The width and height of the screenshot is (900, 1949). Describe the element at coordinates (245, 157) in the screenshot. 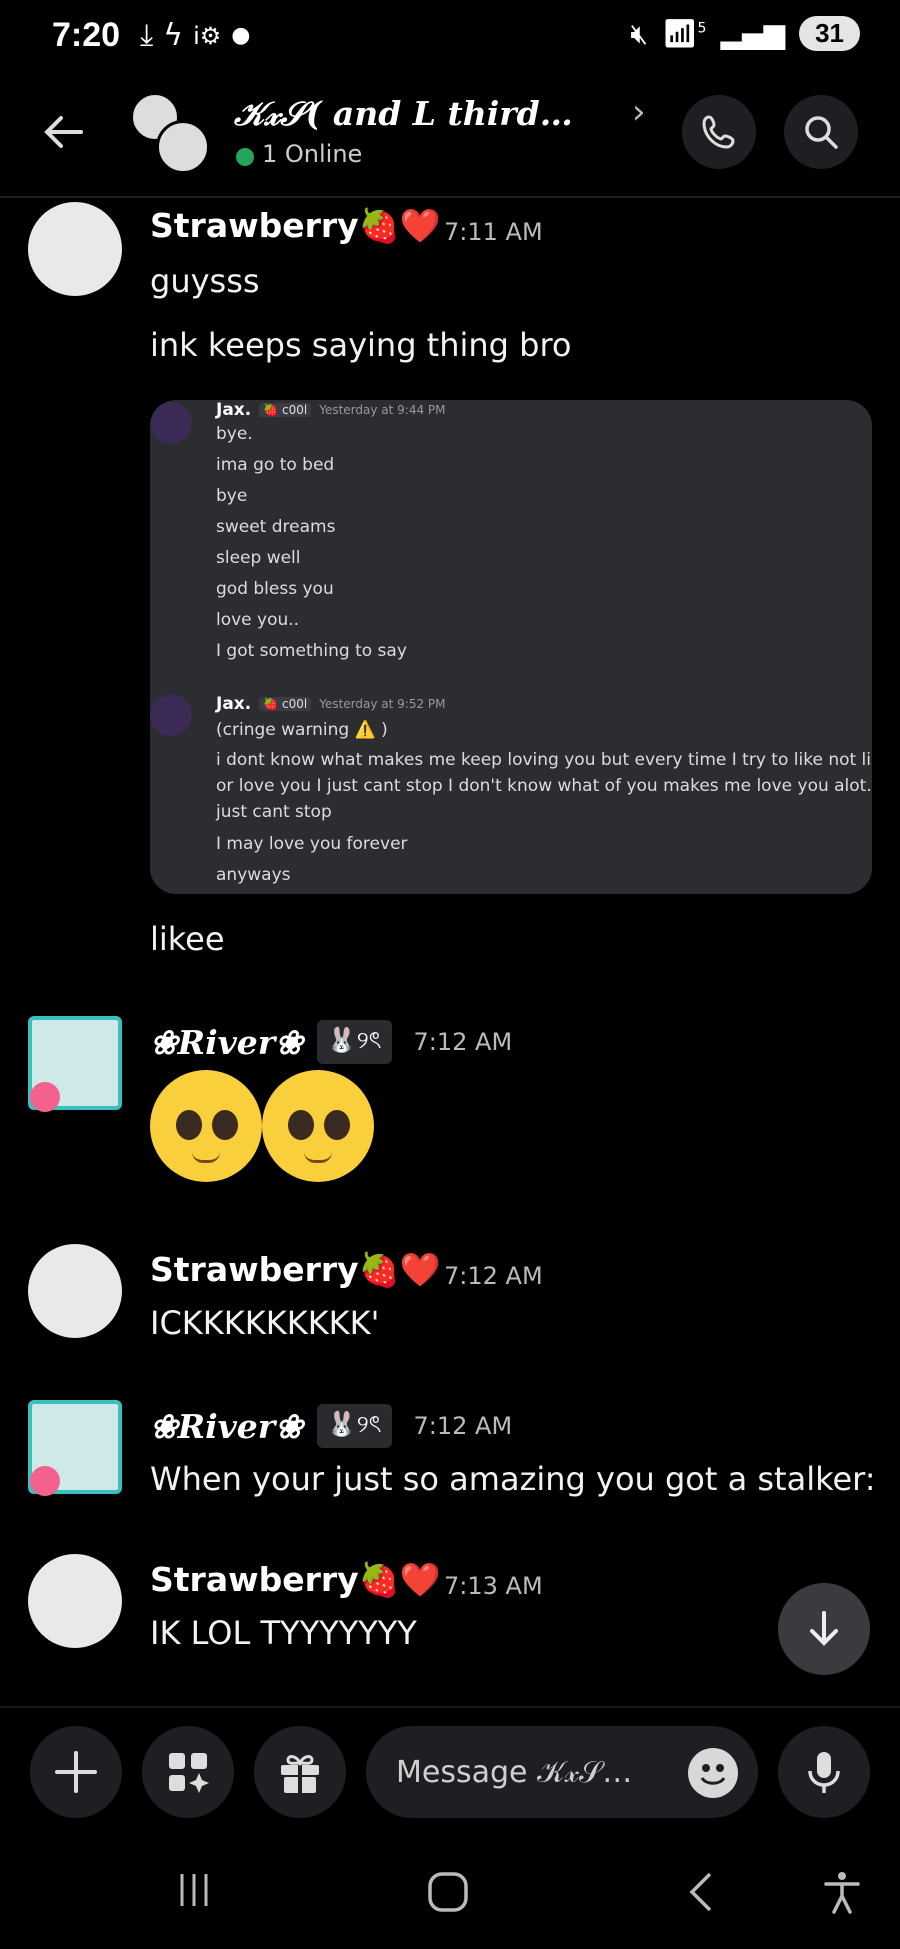

I see `online-status-dot` at that location.